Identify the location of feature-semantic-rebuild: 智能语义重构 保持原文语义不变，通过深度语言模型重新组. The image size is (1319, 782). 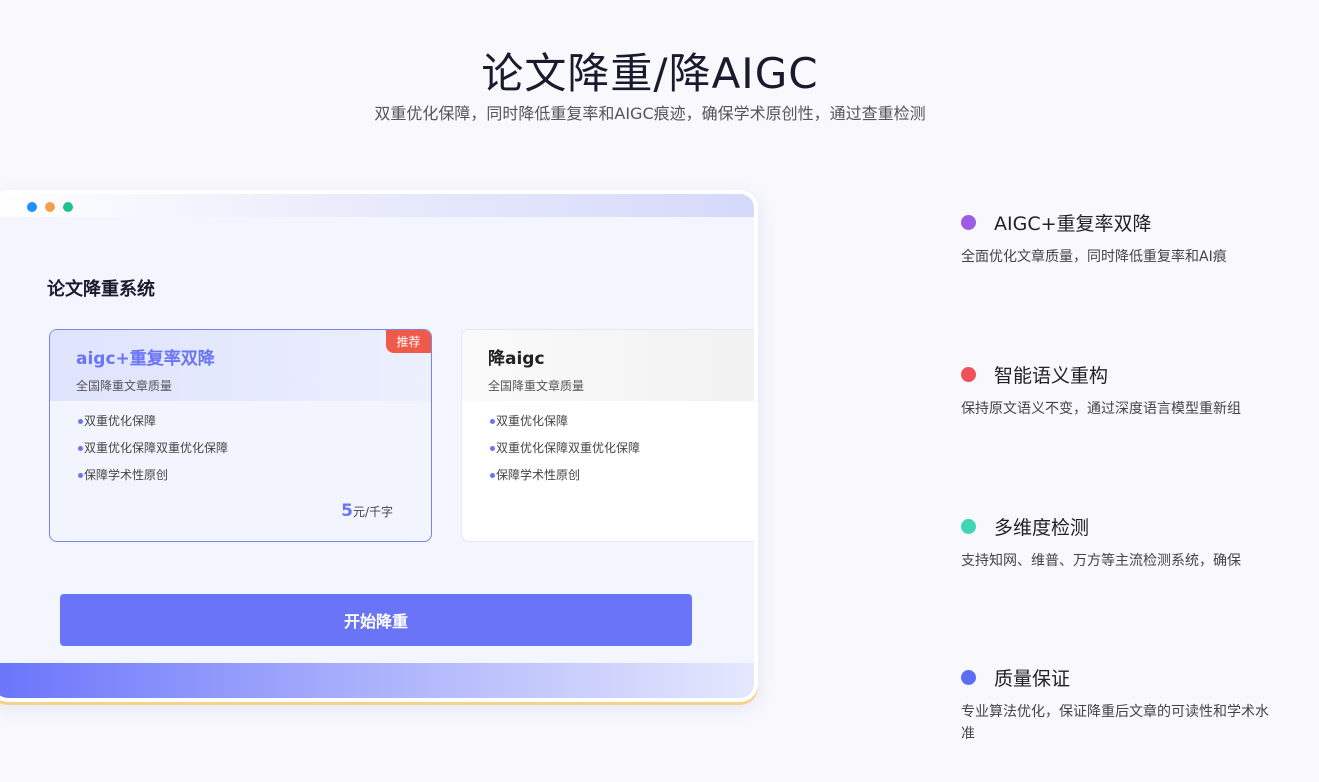
(1121, 390).